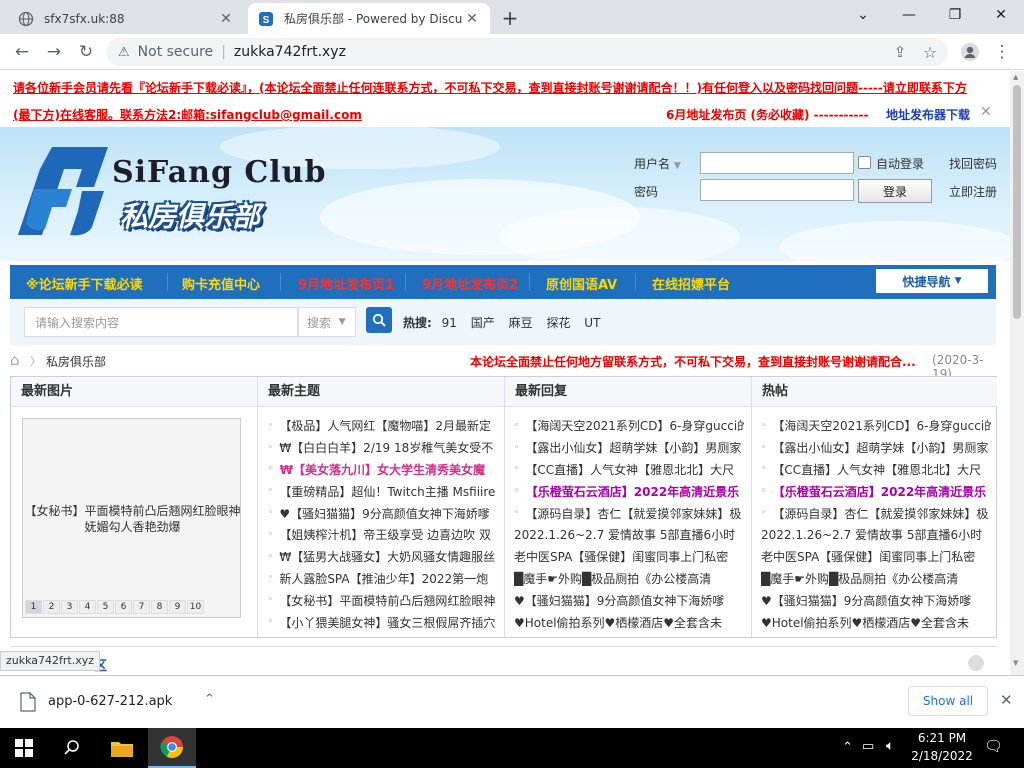  Describe the element at coordinates (290, 52) in the screenshot. I see `url-text: zukka742frt.xyz` at that location.